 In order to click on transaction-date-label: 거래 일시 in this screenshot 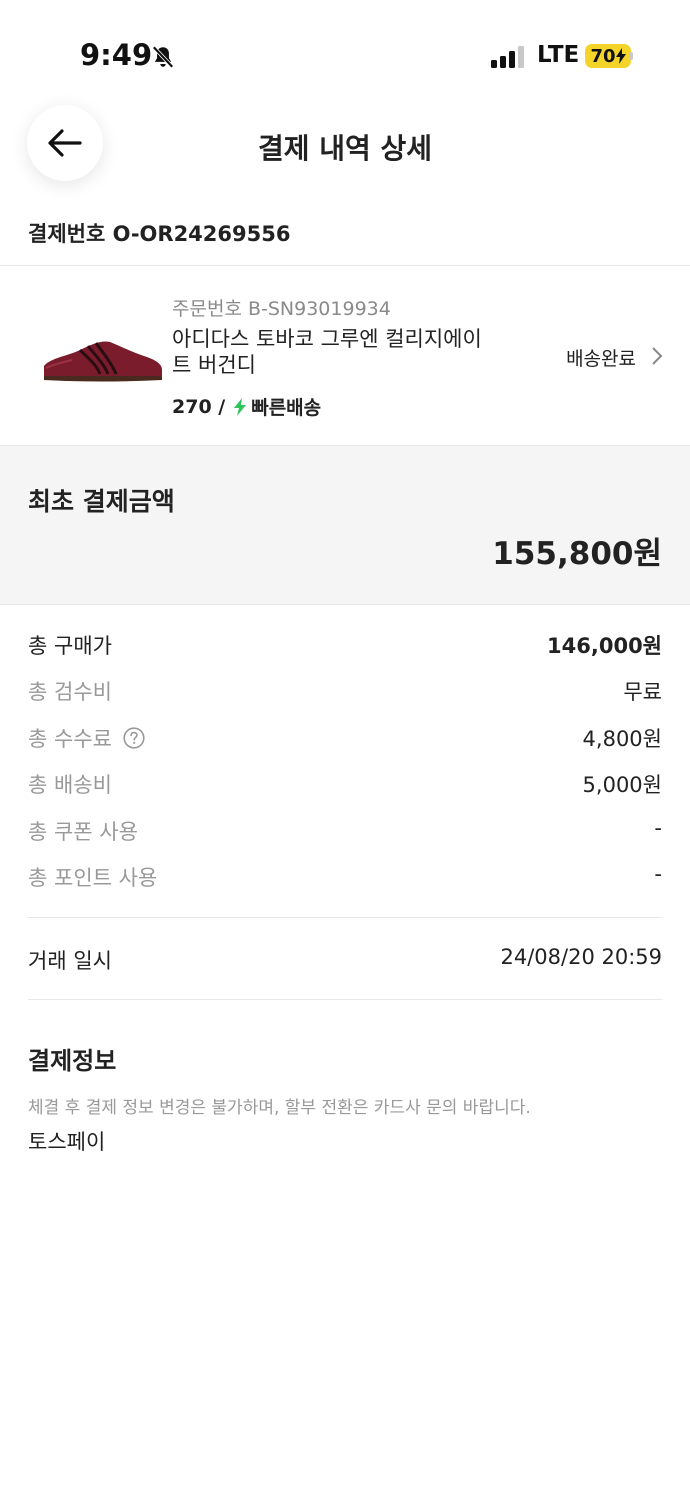, I will do `click(70, 961)`.